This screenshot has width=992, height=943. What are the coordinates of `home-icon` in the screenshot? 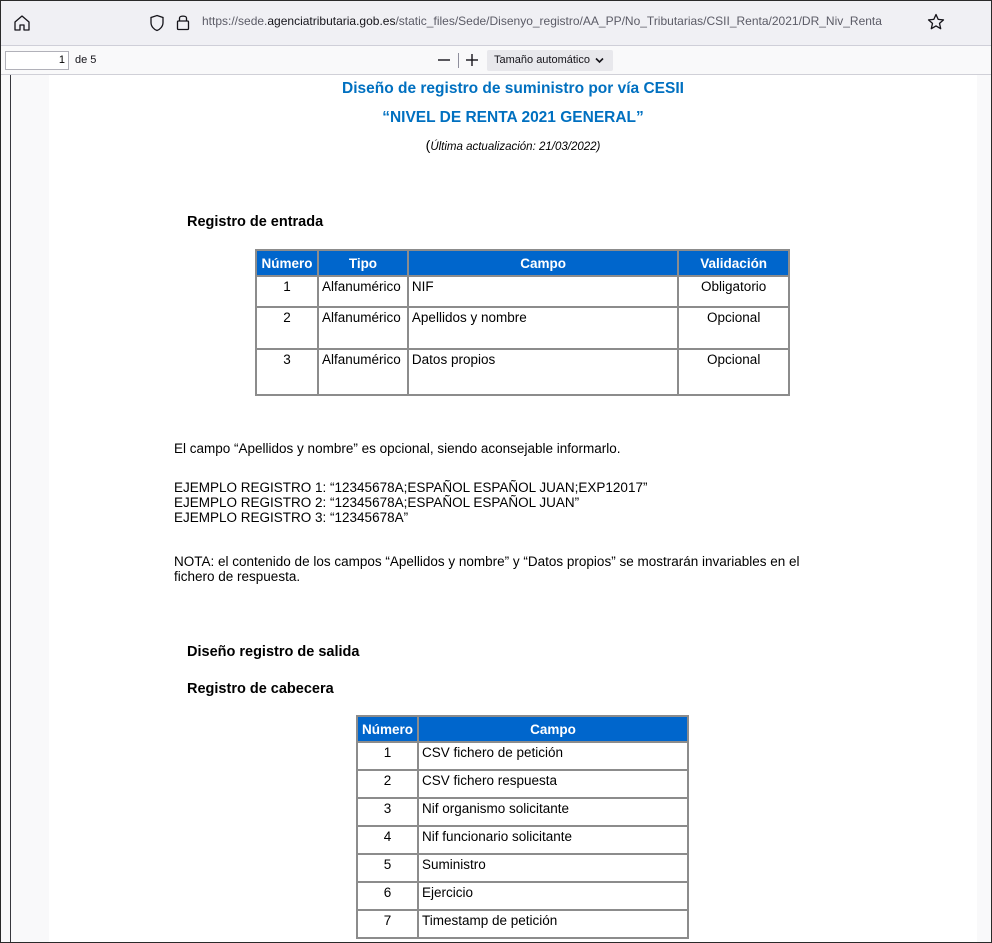 It's located at (22, 23).